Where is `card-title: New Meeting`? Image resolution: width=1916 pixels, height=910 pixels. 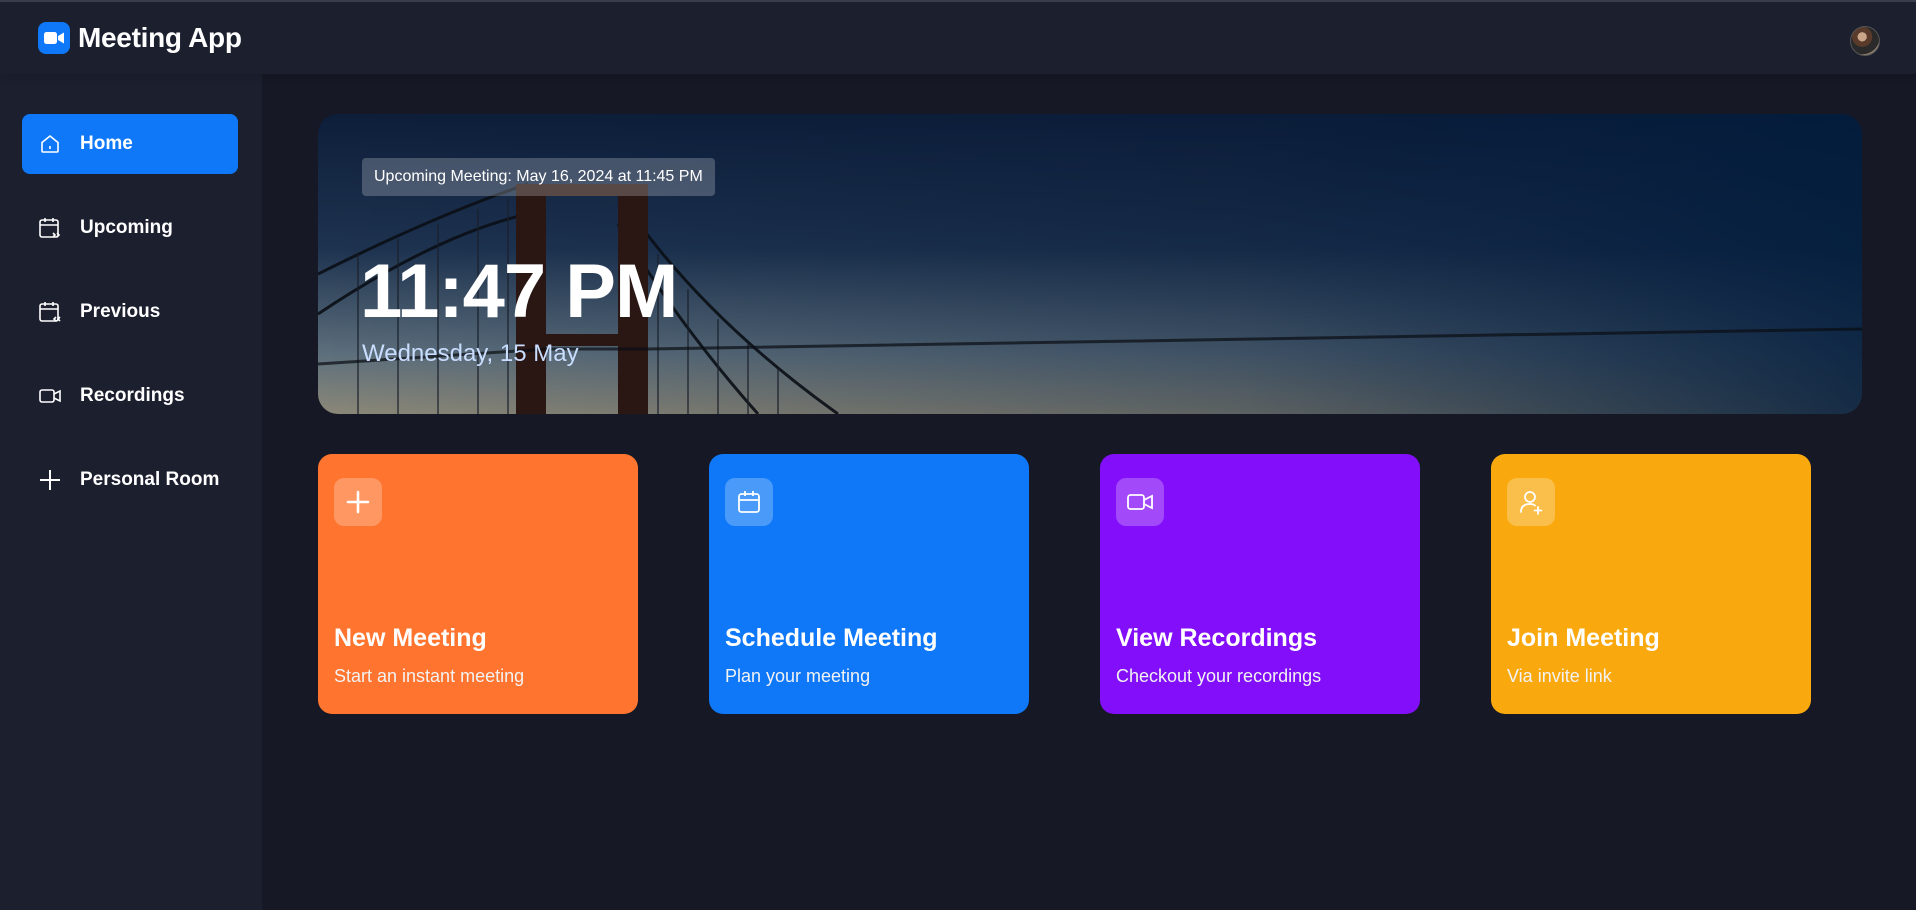 card-title: New Meeting is located at coordinates (410, 638).